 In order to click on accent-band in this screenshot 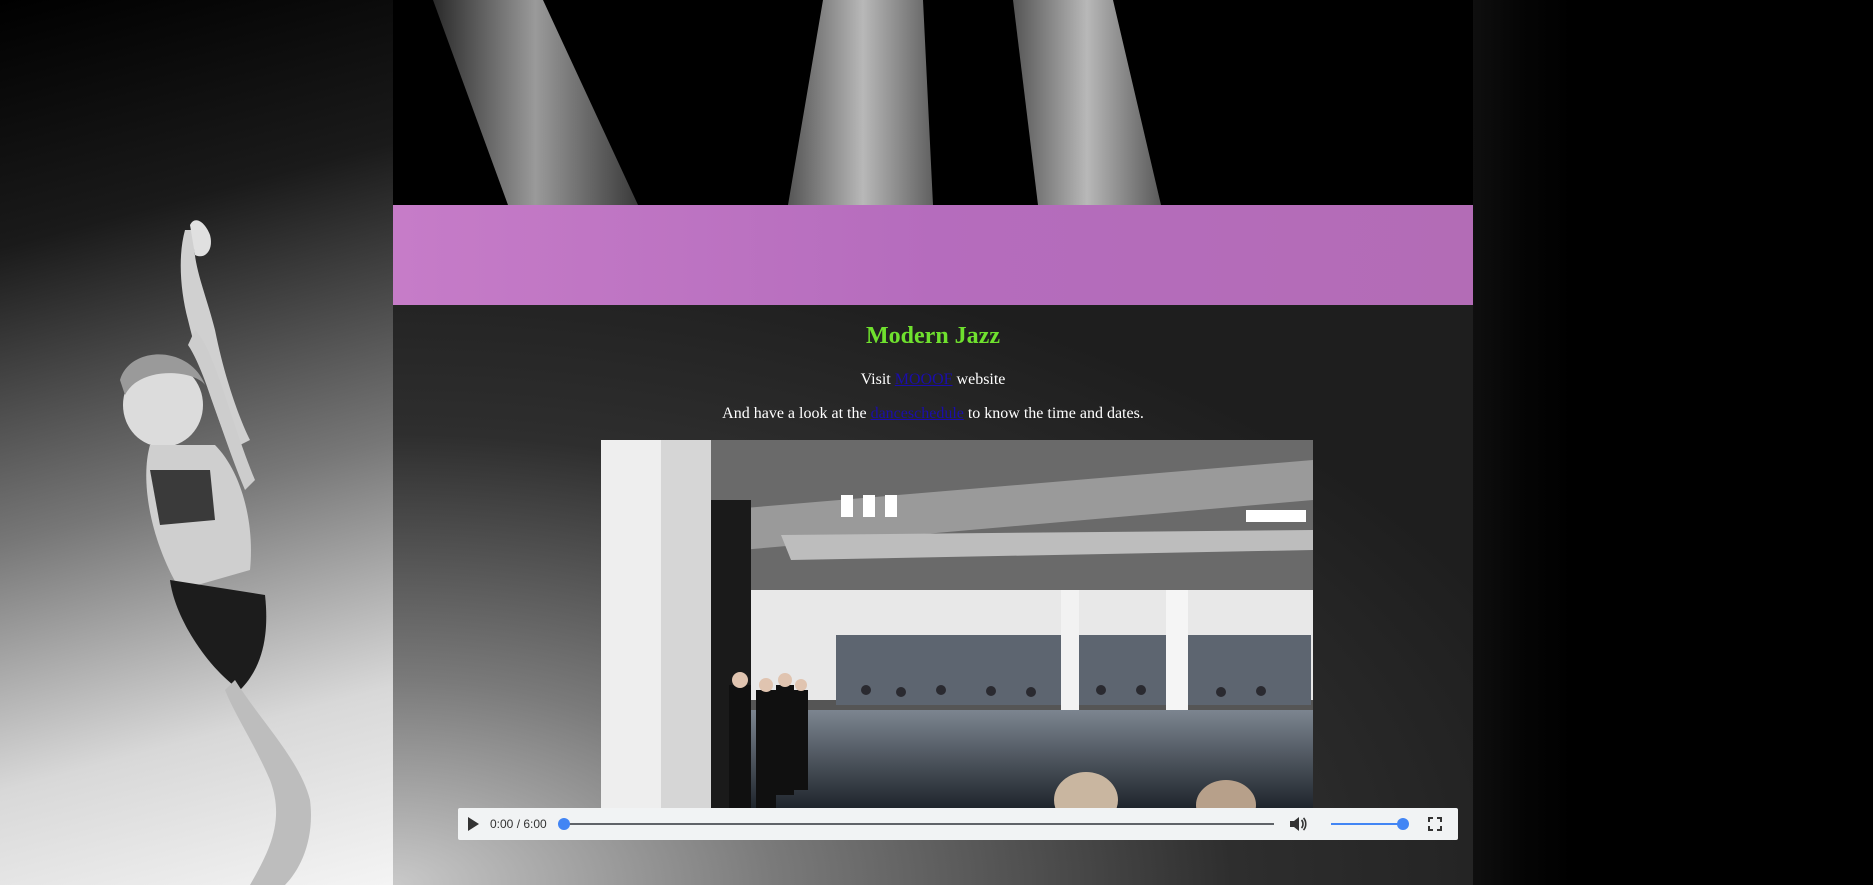, I will do `click(933, 255)`.